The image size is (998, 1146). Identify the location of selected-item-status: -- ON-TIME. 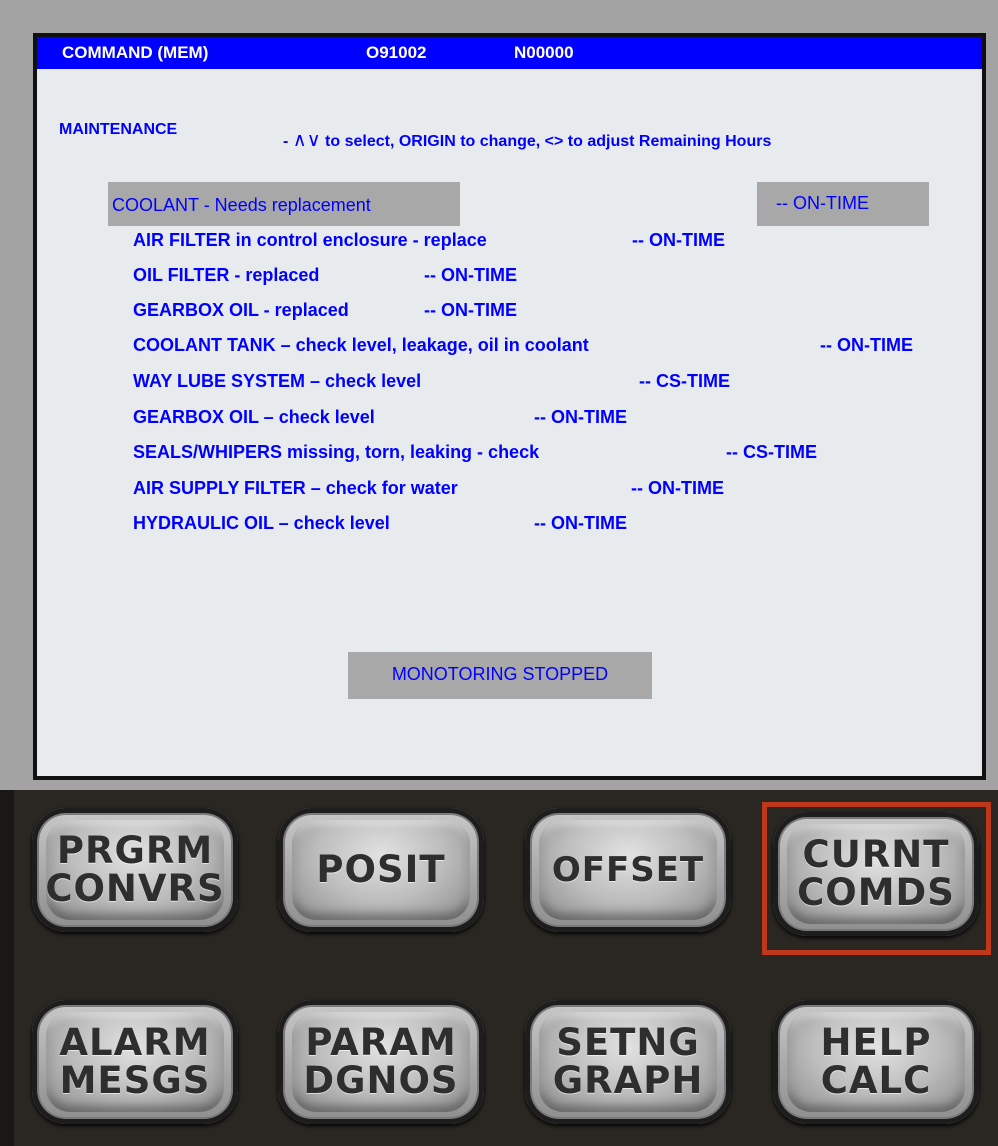
(843, 204).